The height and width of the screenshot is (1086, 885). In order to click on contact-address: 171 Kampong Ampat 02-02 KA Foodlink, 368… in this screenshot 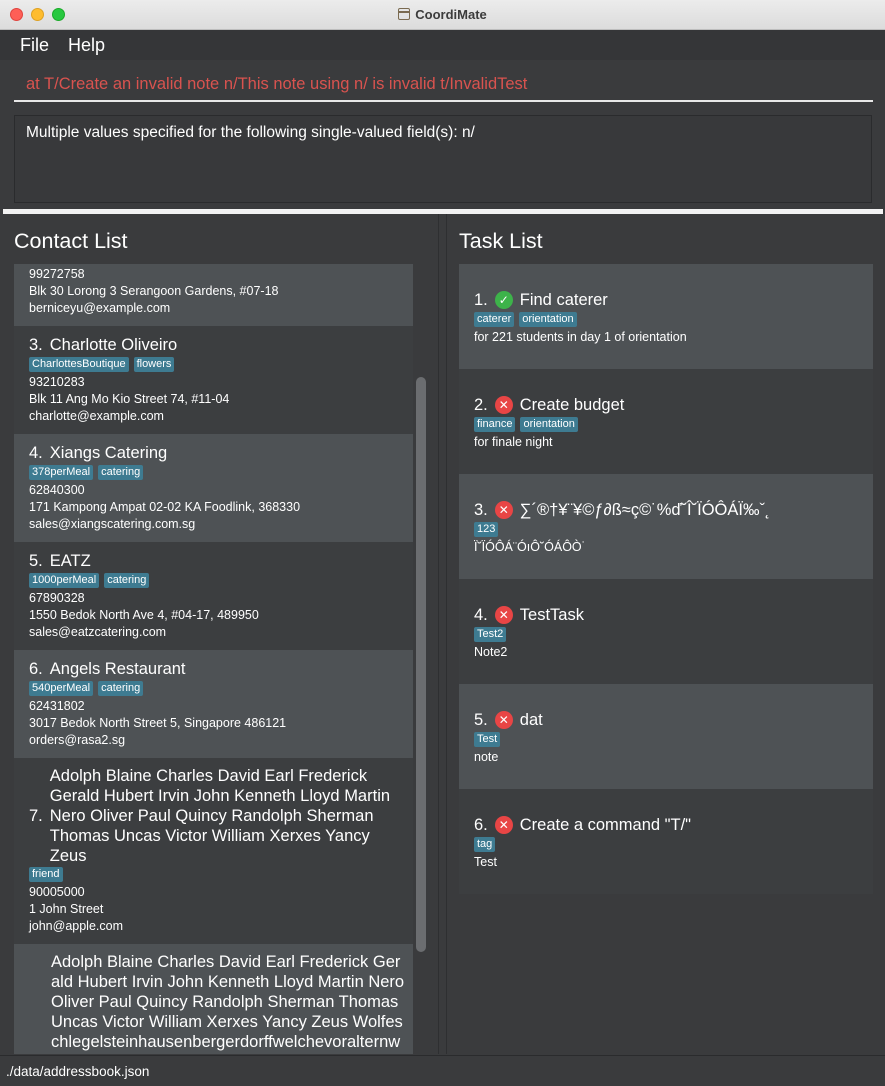, I will do `click(165, 507)`.